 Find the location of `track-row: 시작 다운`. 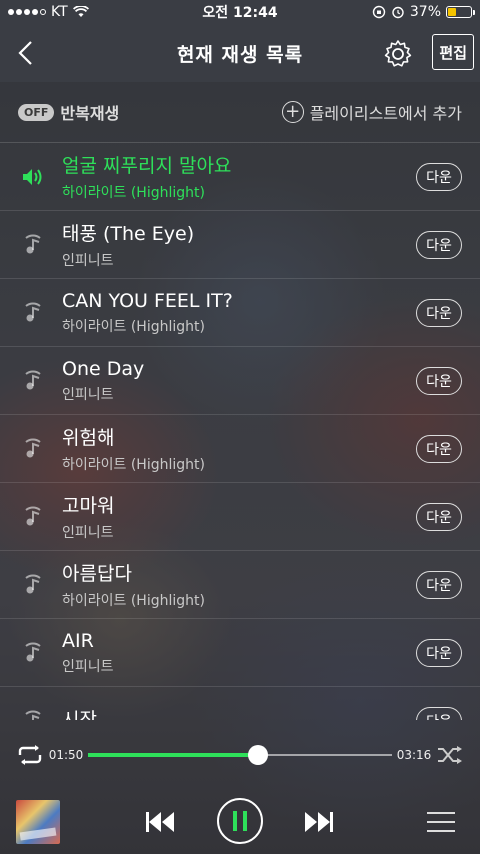

track-row: 시작 다운 is located at coordinates (240, 703).